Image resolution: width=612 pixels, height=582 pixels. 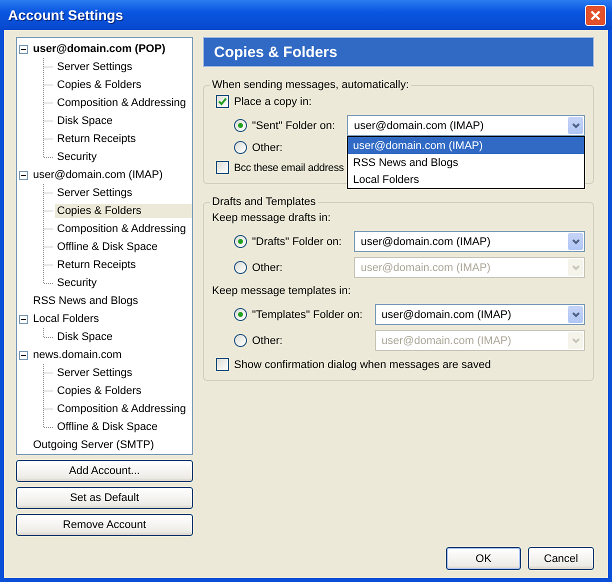 I want to click on radio-label: "Templates" Folder on:, so click(x=307, y=314).